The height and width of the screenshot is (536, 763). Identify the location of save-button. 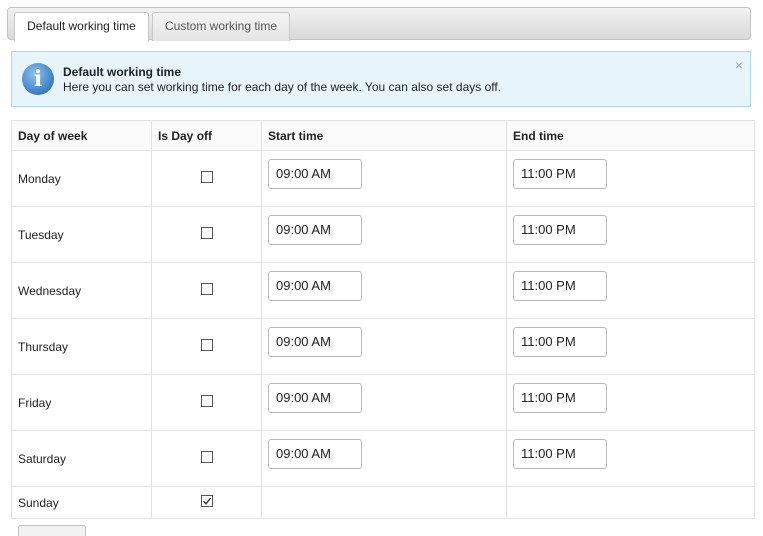
(52, 530).